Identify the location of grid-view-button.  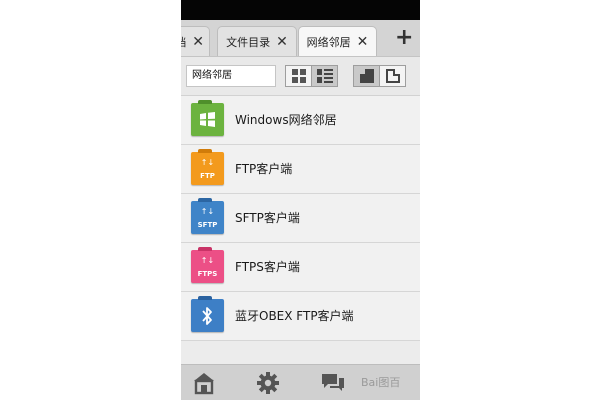
(298, 76).